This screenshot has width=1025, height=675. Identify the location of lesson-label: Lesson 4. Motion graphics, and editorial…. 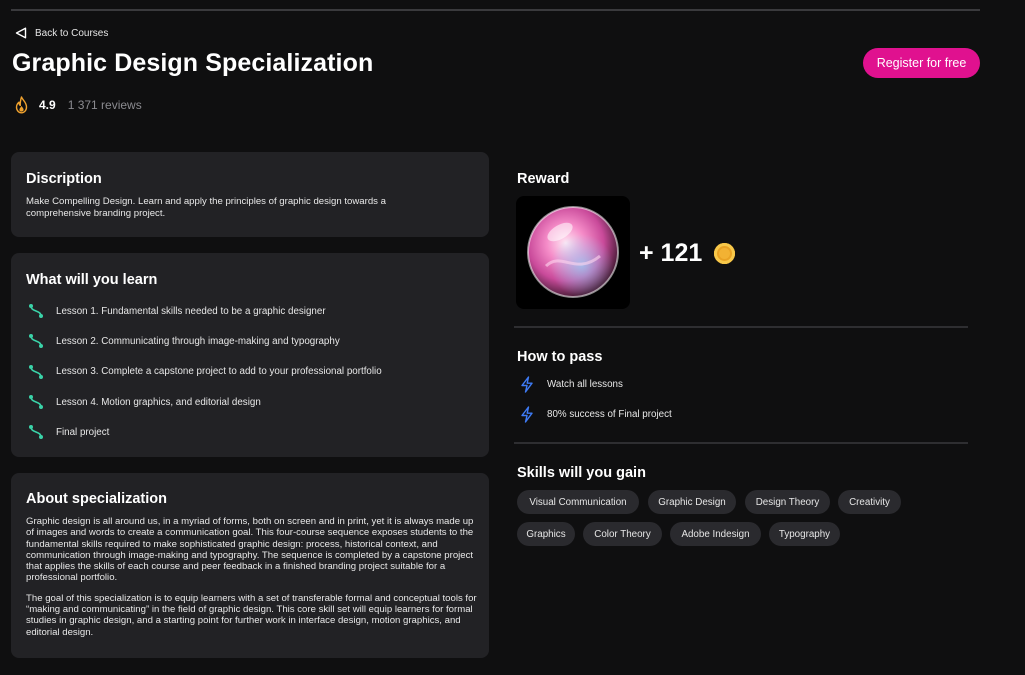
(158, 402).